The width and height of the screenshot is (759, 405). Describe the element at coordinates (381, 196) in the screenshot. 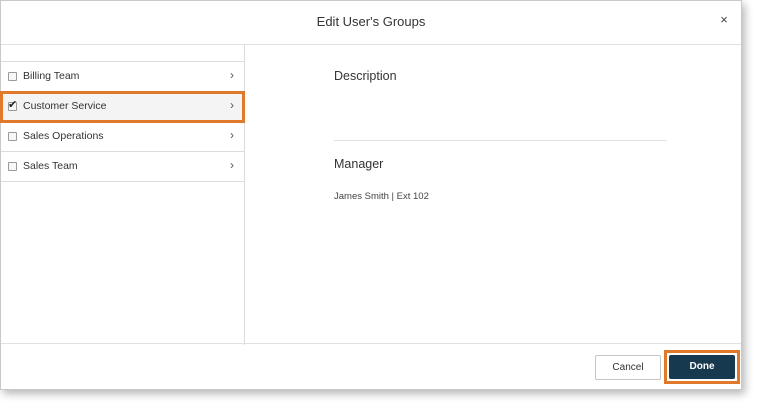

I see `manager-value: James Smith | Ext 102` at that location.